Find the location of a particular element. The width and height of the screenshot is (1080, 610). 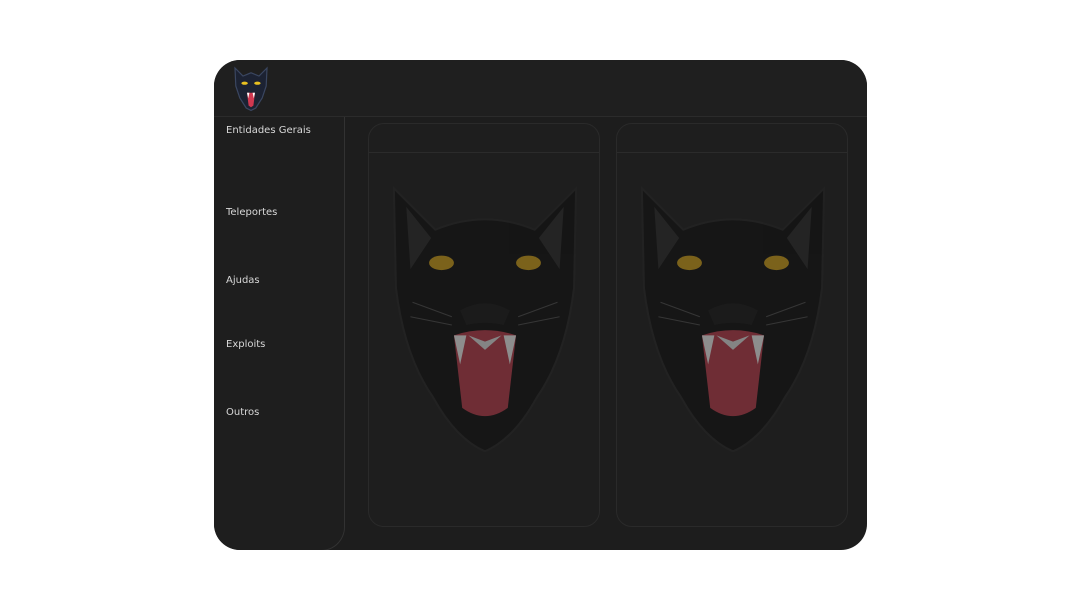

top-bar is located at coordinates (540, 88).